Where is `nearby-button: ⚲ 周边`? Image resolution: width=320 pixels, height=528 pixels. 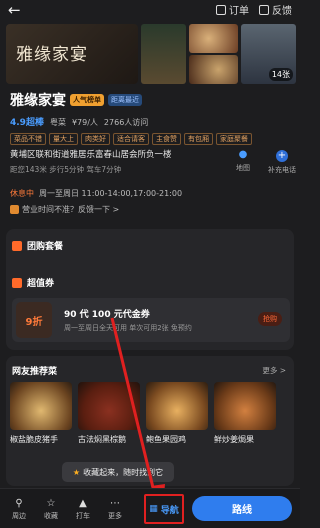
nearby-button: ⚲ 周边 is located at coordinates (19, 509).